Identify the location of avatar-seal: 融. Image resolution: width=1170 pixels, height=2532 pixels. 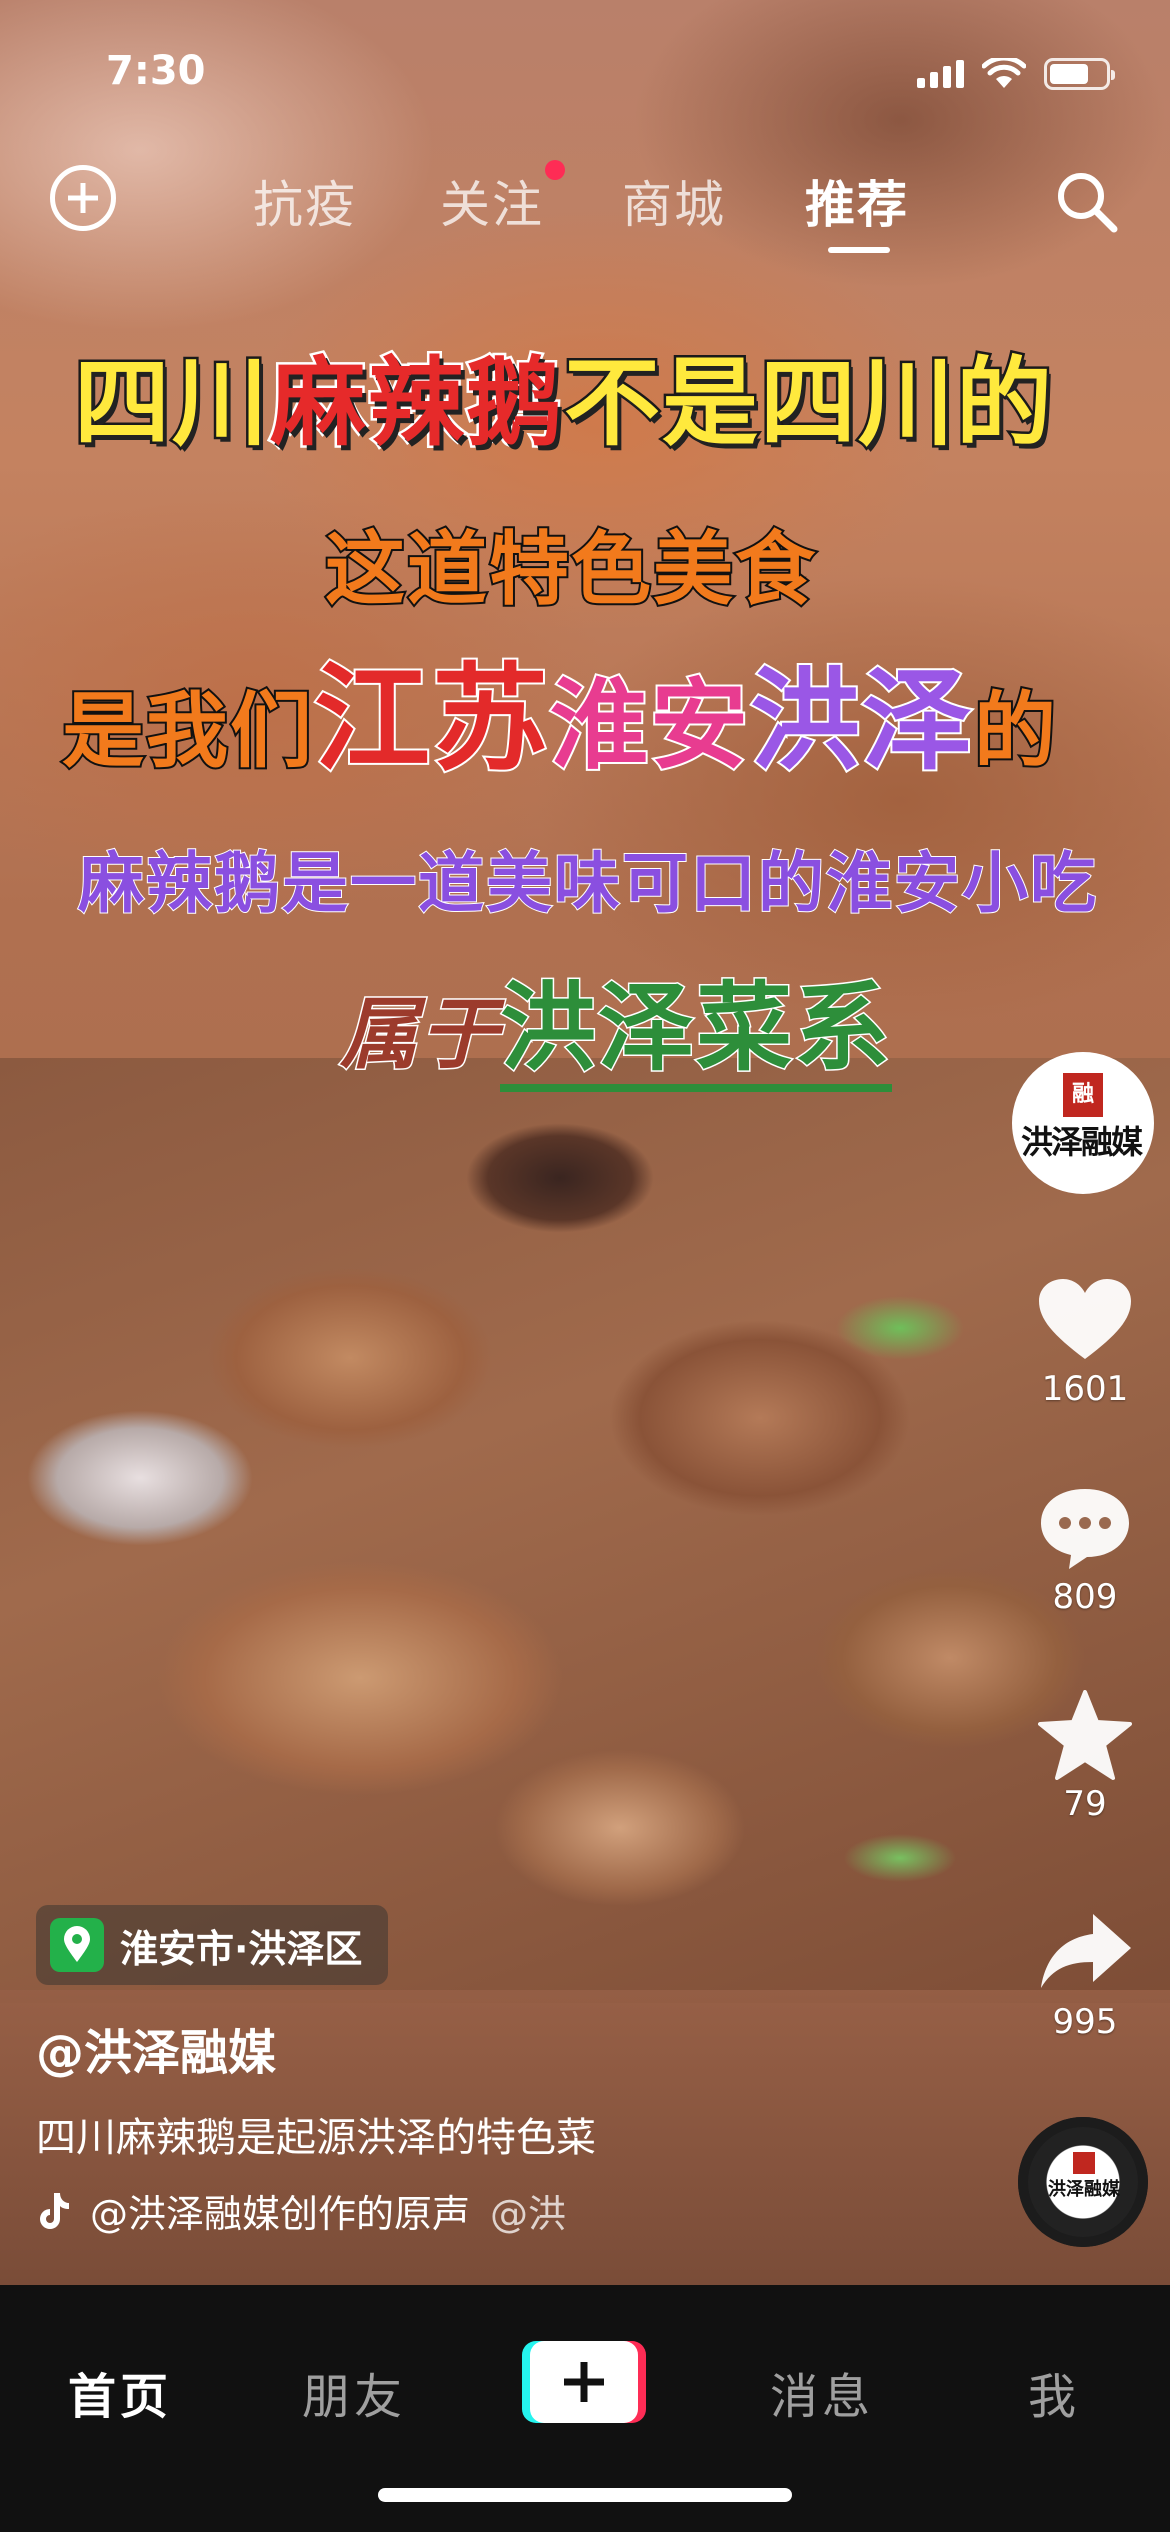
(1083, 1095).